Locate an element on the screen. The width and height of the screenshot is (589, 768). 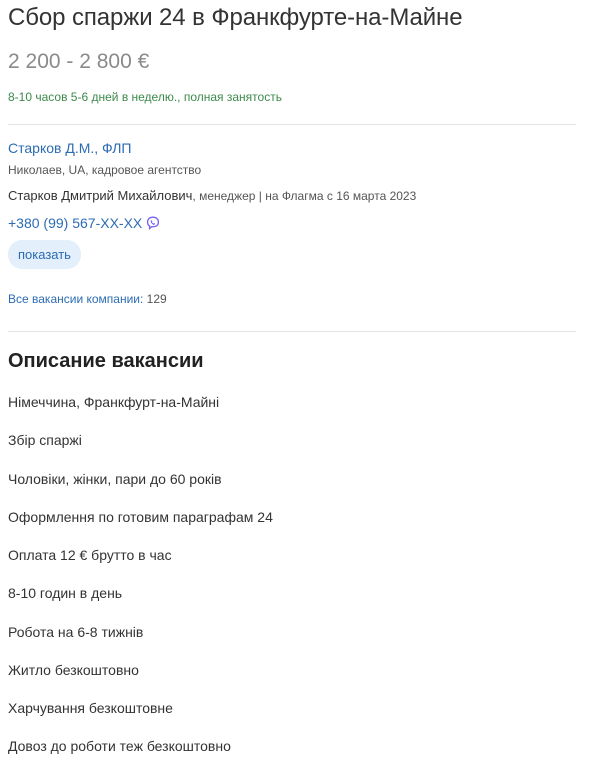
description-line: 8-10 годин в день is located at coordinates (65, 593).